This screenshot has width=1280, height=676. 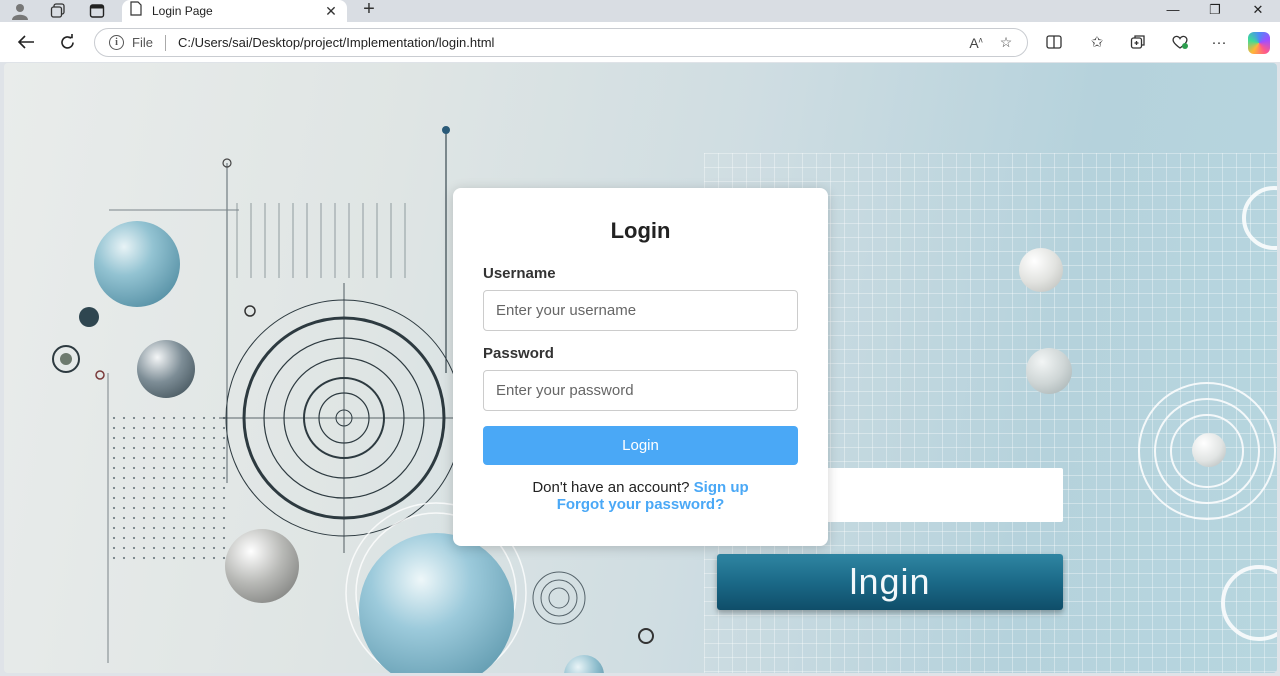 I want to click on tab-login-page: Login Page ✕, so click(x=234, y=11).